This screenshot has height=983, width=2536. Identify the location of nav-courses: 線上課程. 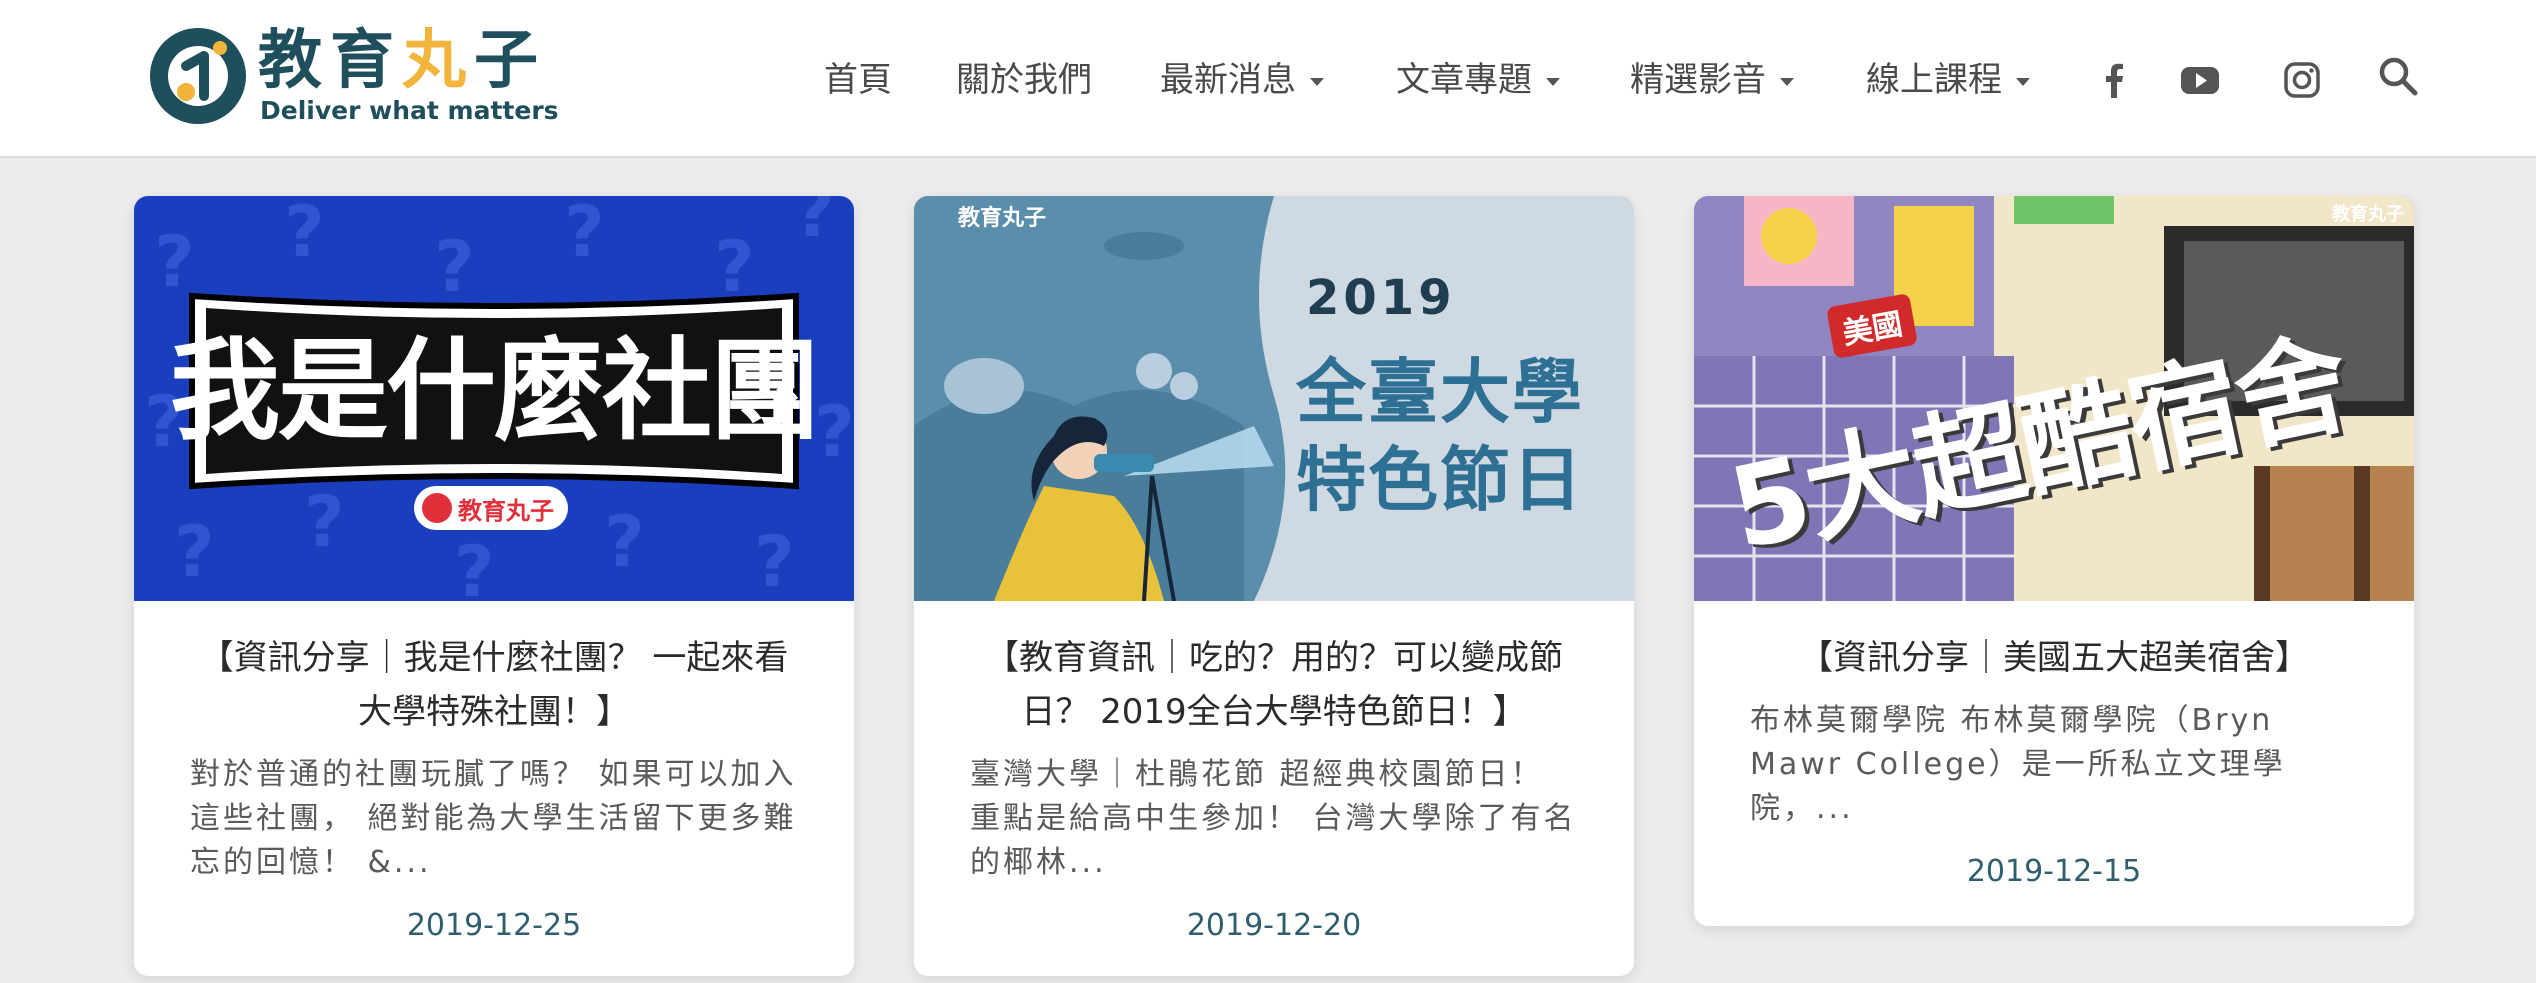
(1948, 80).